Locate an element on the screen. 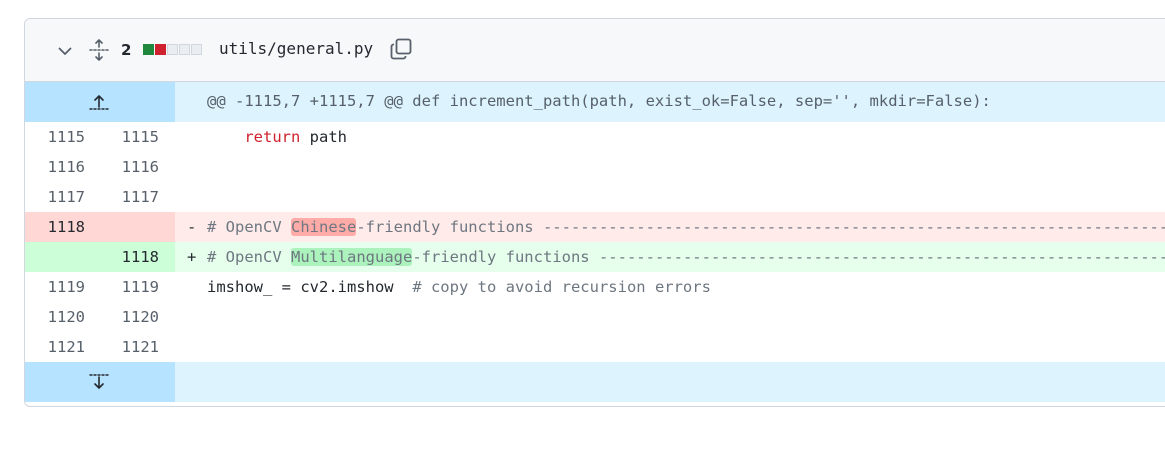 The width and height of the screenshot is (1165, 450). code-text: path is located at coordinates (323, 137).